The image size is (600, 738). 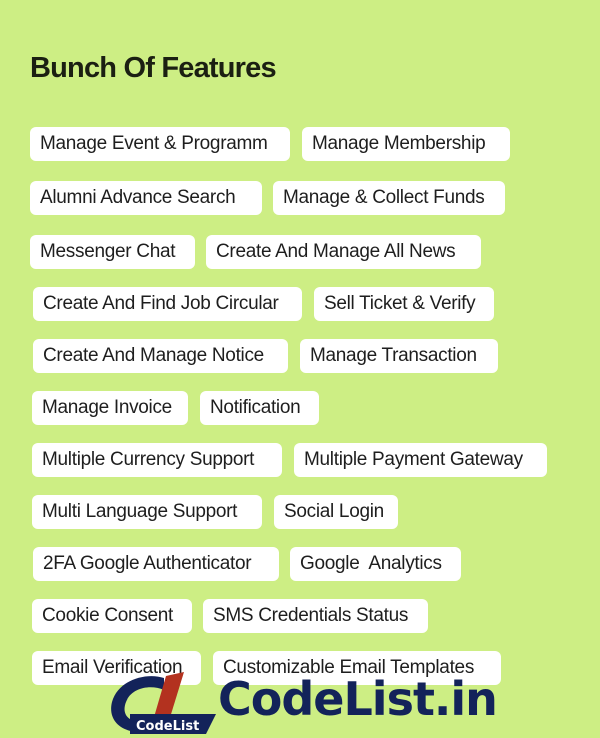 I want to click on logo-mark-label: CodeList, so click(x=167, y=726).